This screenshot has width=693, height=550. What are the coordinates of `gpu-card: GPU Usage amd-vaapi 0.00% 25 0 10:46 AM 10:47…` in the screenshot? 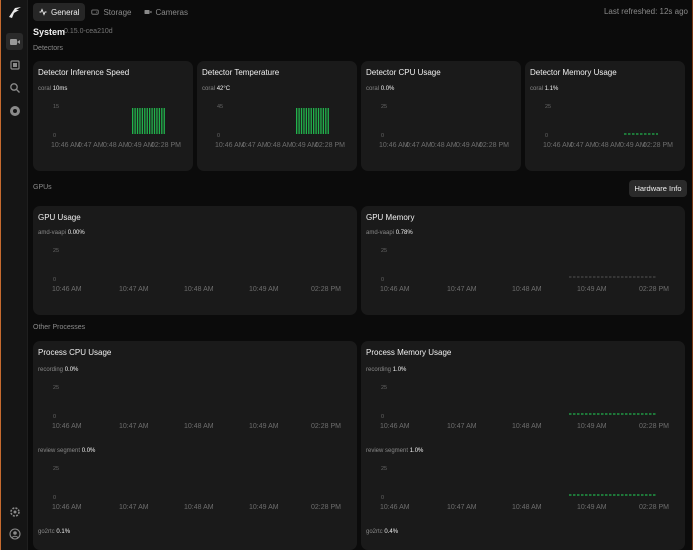 It's located at (195, 260).